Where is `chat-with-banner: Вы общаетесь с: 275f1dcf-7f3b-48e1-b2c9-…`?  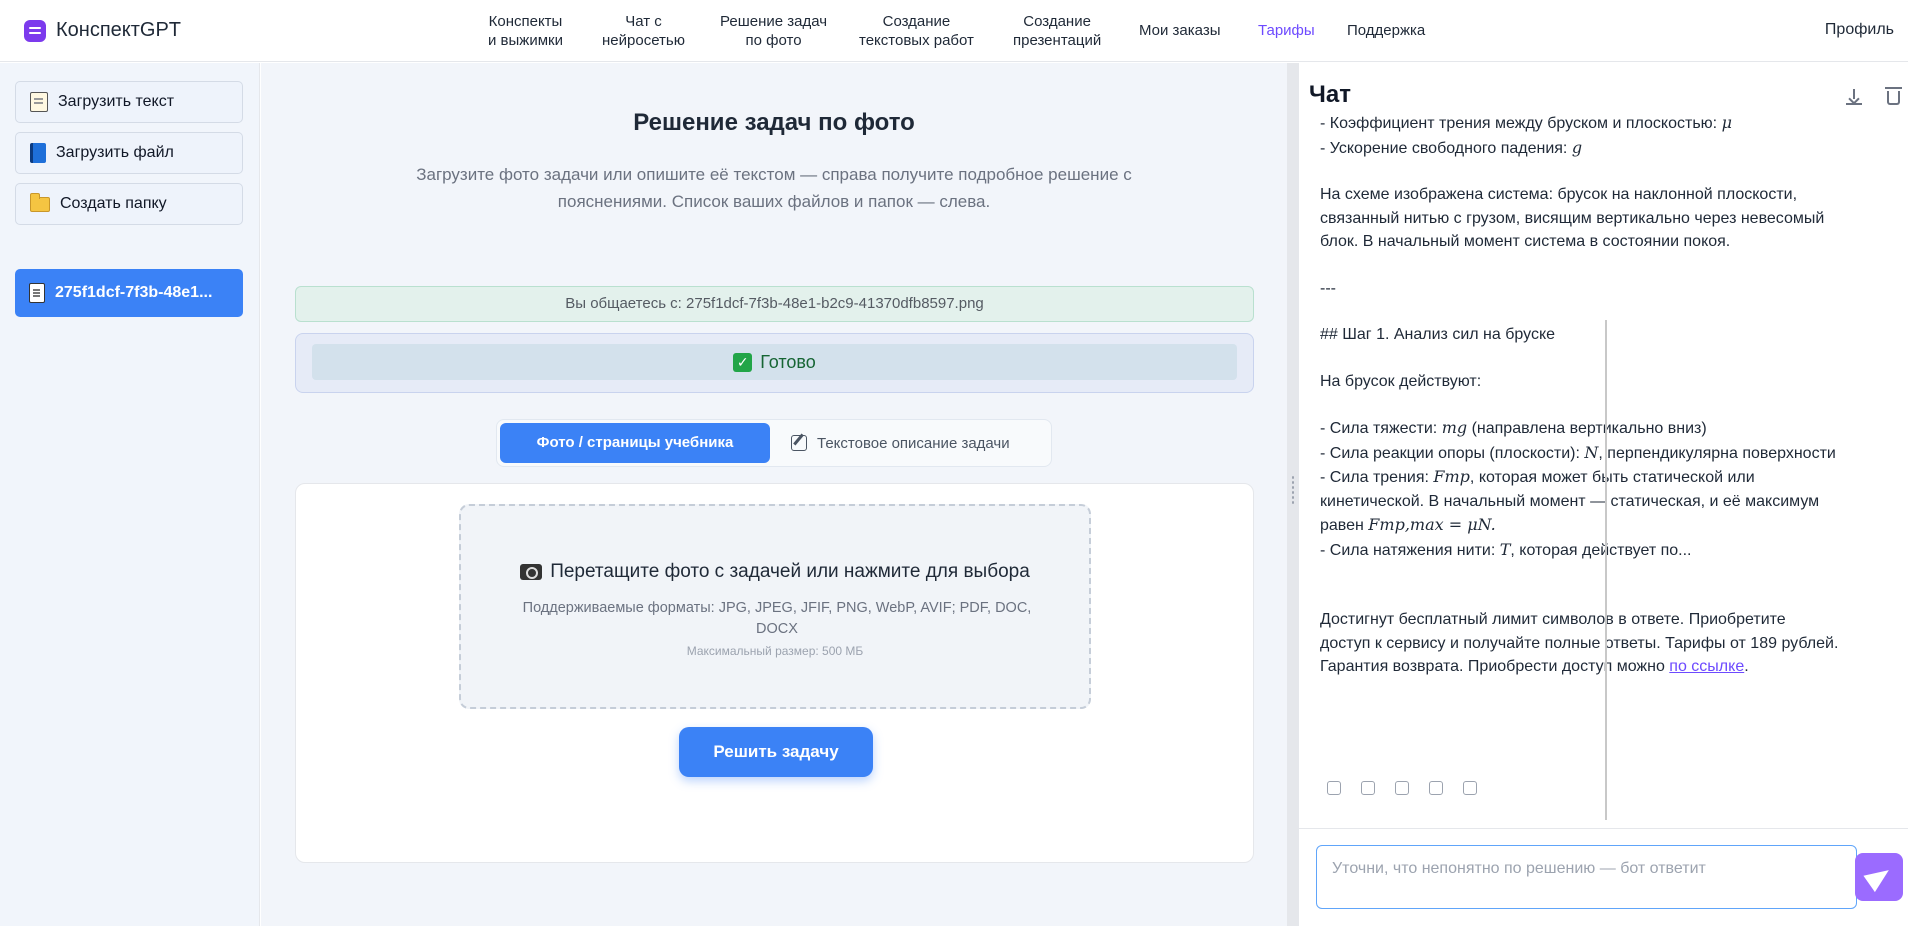
chat-with-banner: Вы общаетесь с: 275f1dcf-7f3b-48e1-b2c9-… is located at coordinates (774, 304).